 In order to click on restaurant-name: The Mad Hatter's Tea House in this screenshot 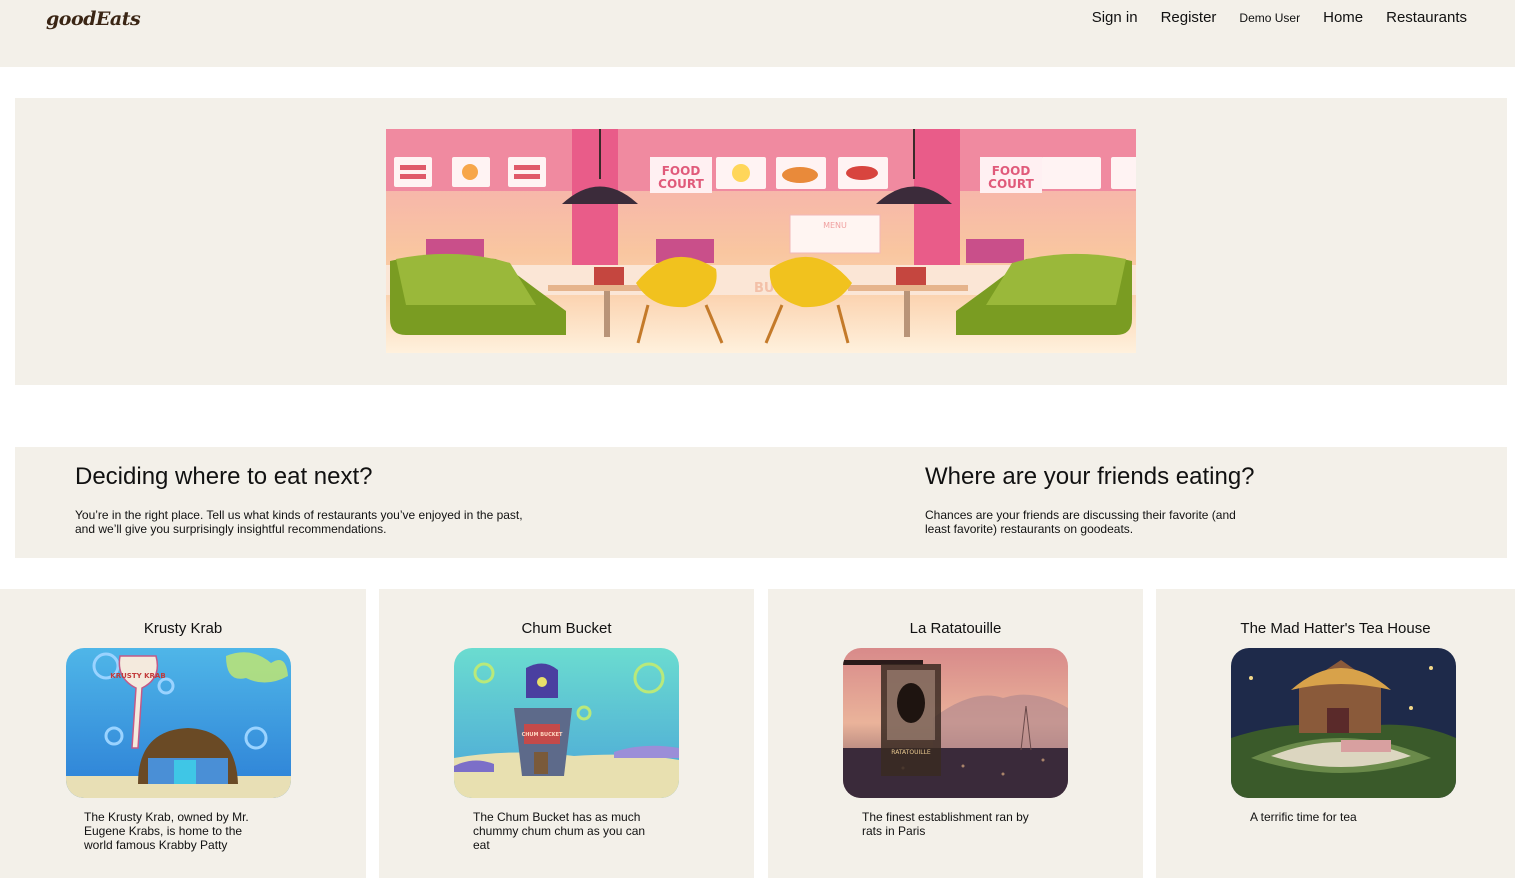, I will do `click(1335, 628)`.